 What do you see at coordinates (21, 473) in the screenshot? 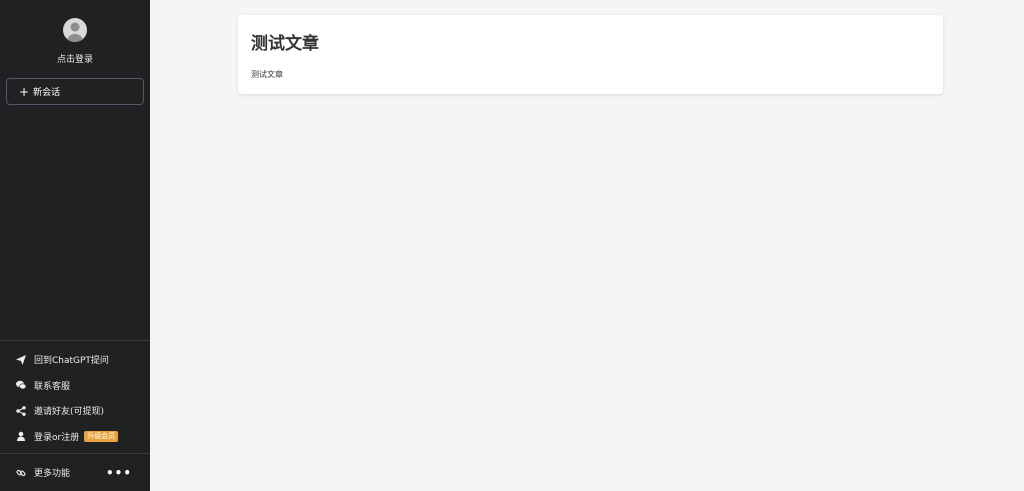
I see `link-icon` at bounding box center [21, 473].